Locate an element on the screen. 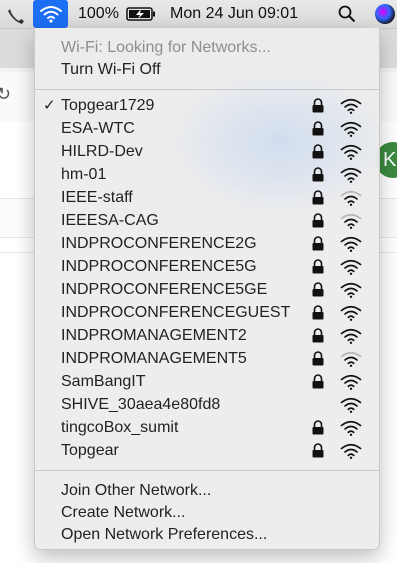  network-item: SamBangIT is located at coordinates (207, 381).